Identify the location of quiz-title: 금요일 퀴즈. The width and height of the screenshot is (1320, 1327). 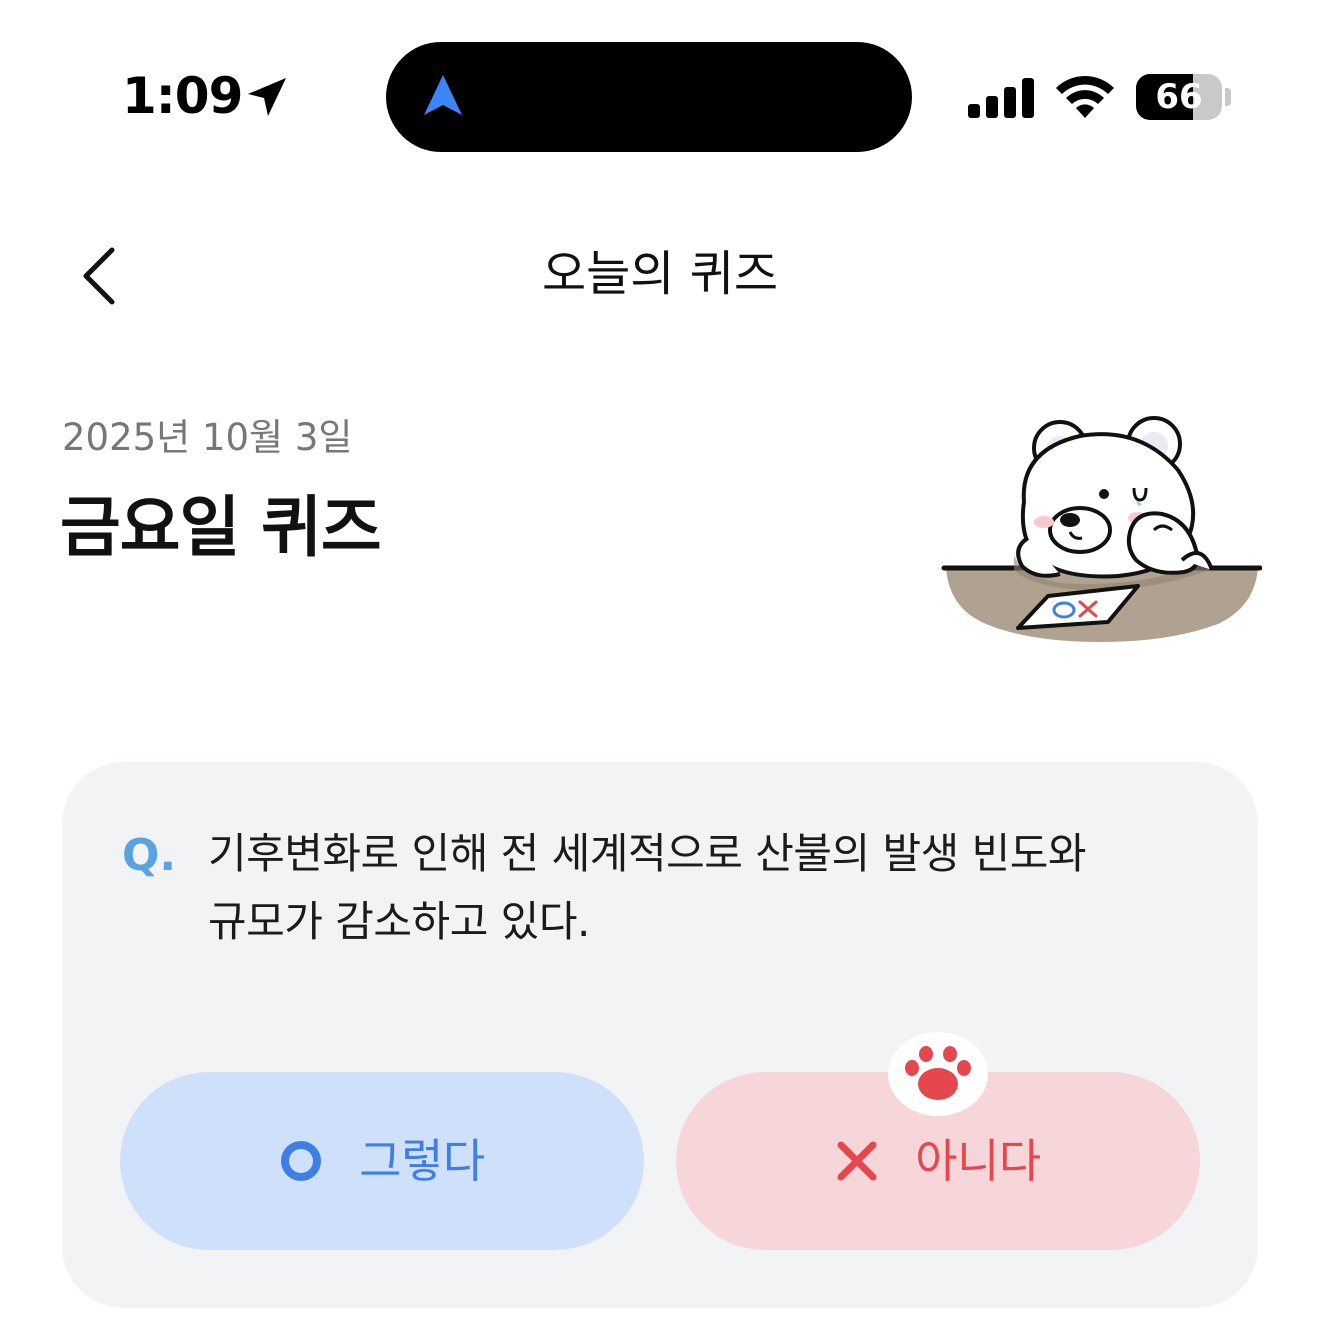
(221, 527).